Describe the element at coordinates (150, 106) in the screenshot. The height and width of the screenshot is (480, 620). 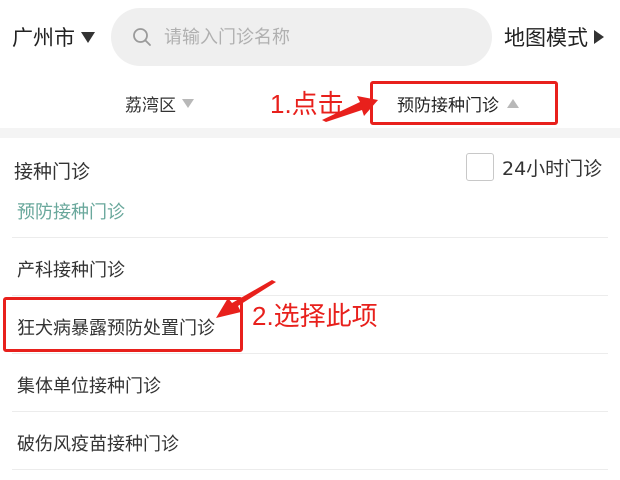
I see `district-label: 荔湾区` at that location.